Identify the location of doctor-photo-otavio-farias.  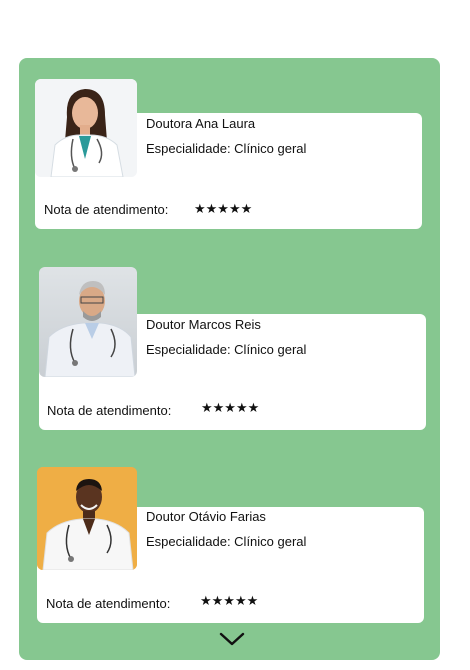
(87, 518).